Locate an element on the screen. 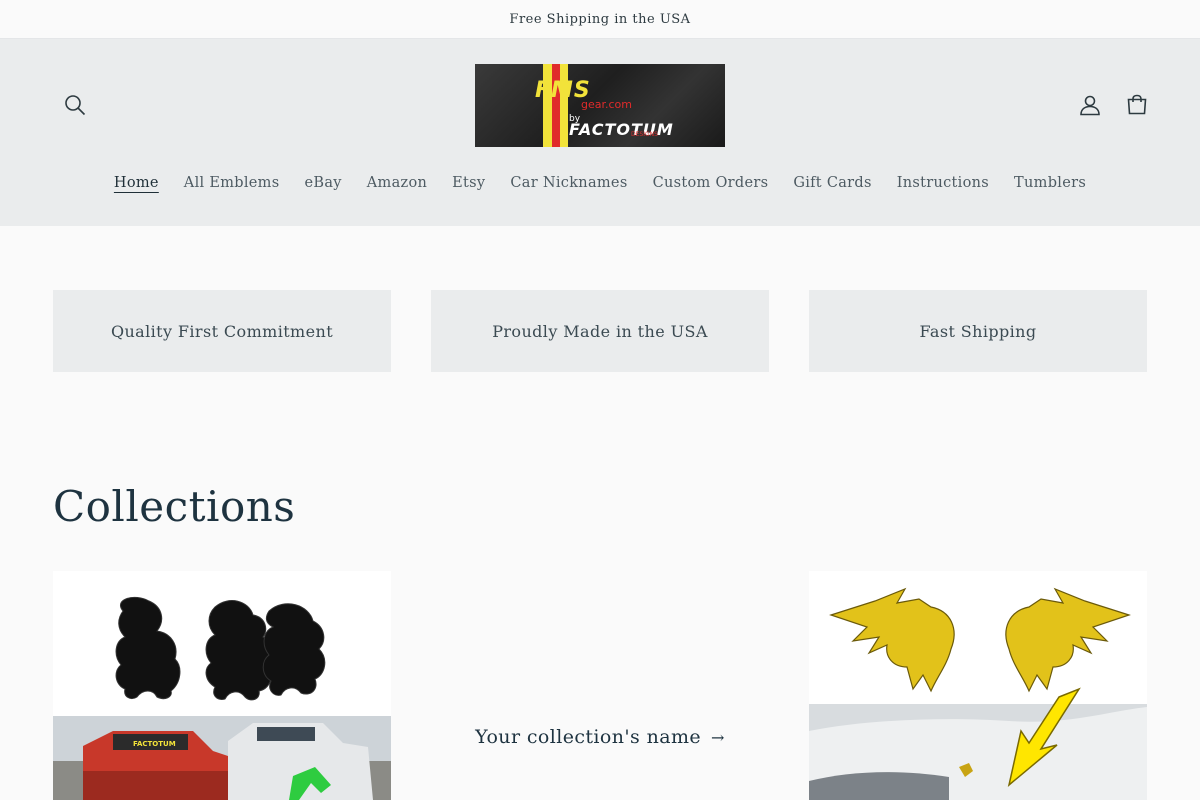 This screenshot has width=1200, height=800. collection-placeholder-link: Your collection's name → is located at coordinates (600, 737).